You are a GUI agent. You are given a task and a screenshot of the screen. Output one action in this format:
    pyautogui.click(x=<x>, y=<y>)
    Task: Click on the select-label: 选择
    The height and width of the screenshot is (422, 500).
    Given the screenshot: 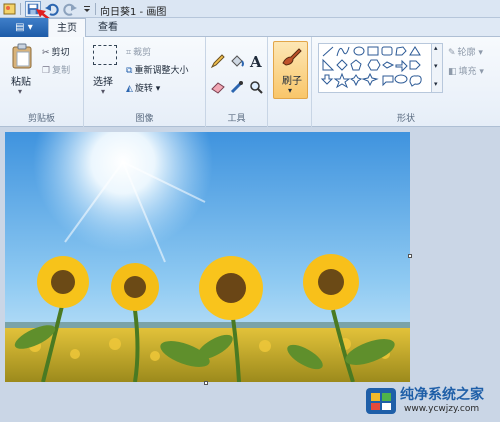 What is the action you would take?
    pyautogui.click(x=103, y=82)
    